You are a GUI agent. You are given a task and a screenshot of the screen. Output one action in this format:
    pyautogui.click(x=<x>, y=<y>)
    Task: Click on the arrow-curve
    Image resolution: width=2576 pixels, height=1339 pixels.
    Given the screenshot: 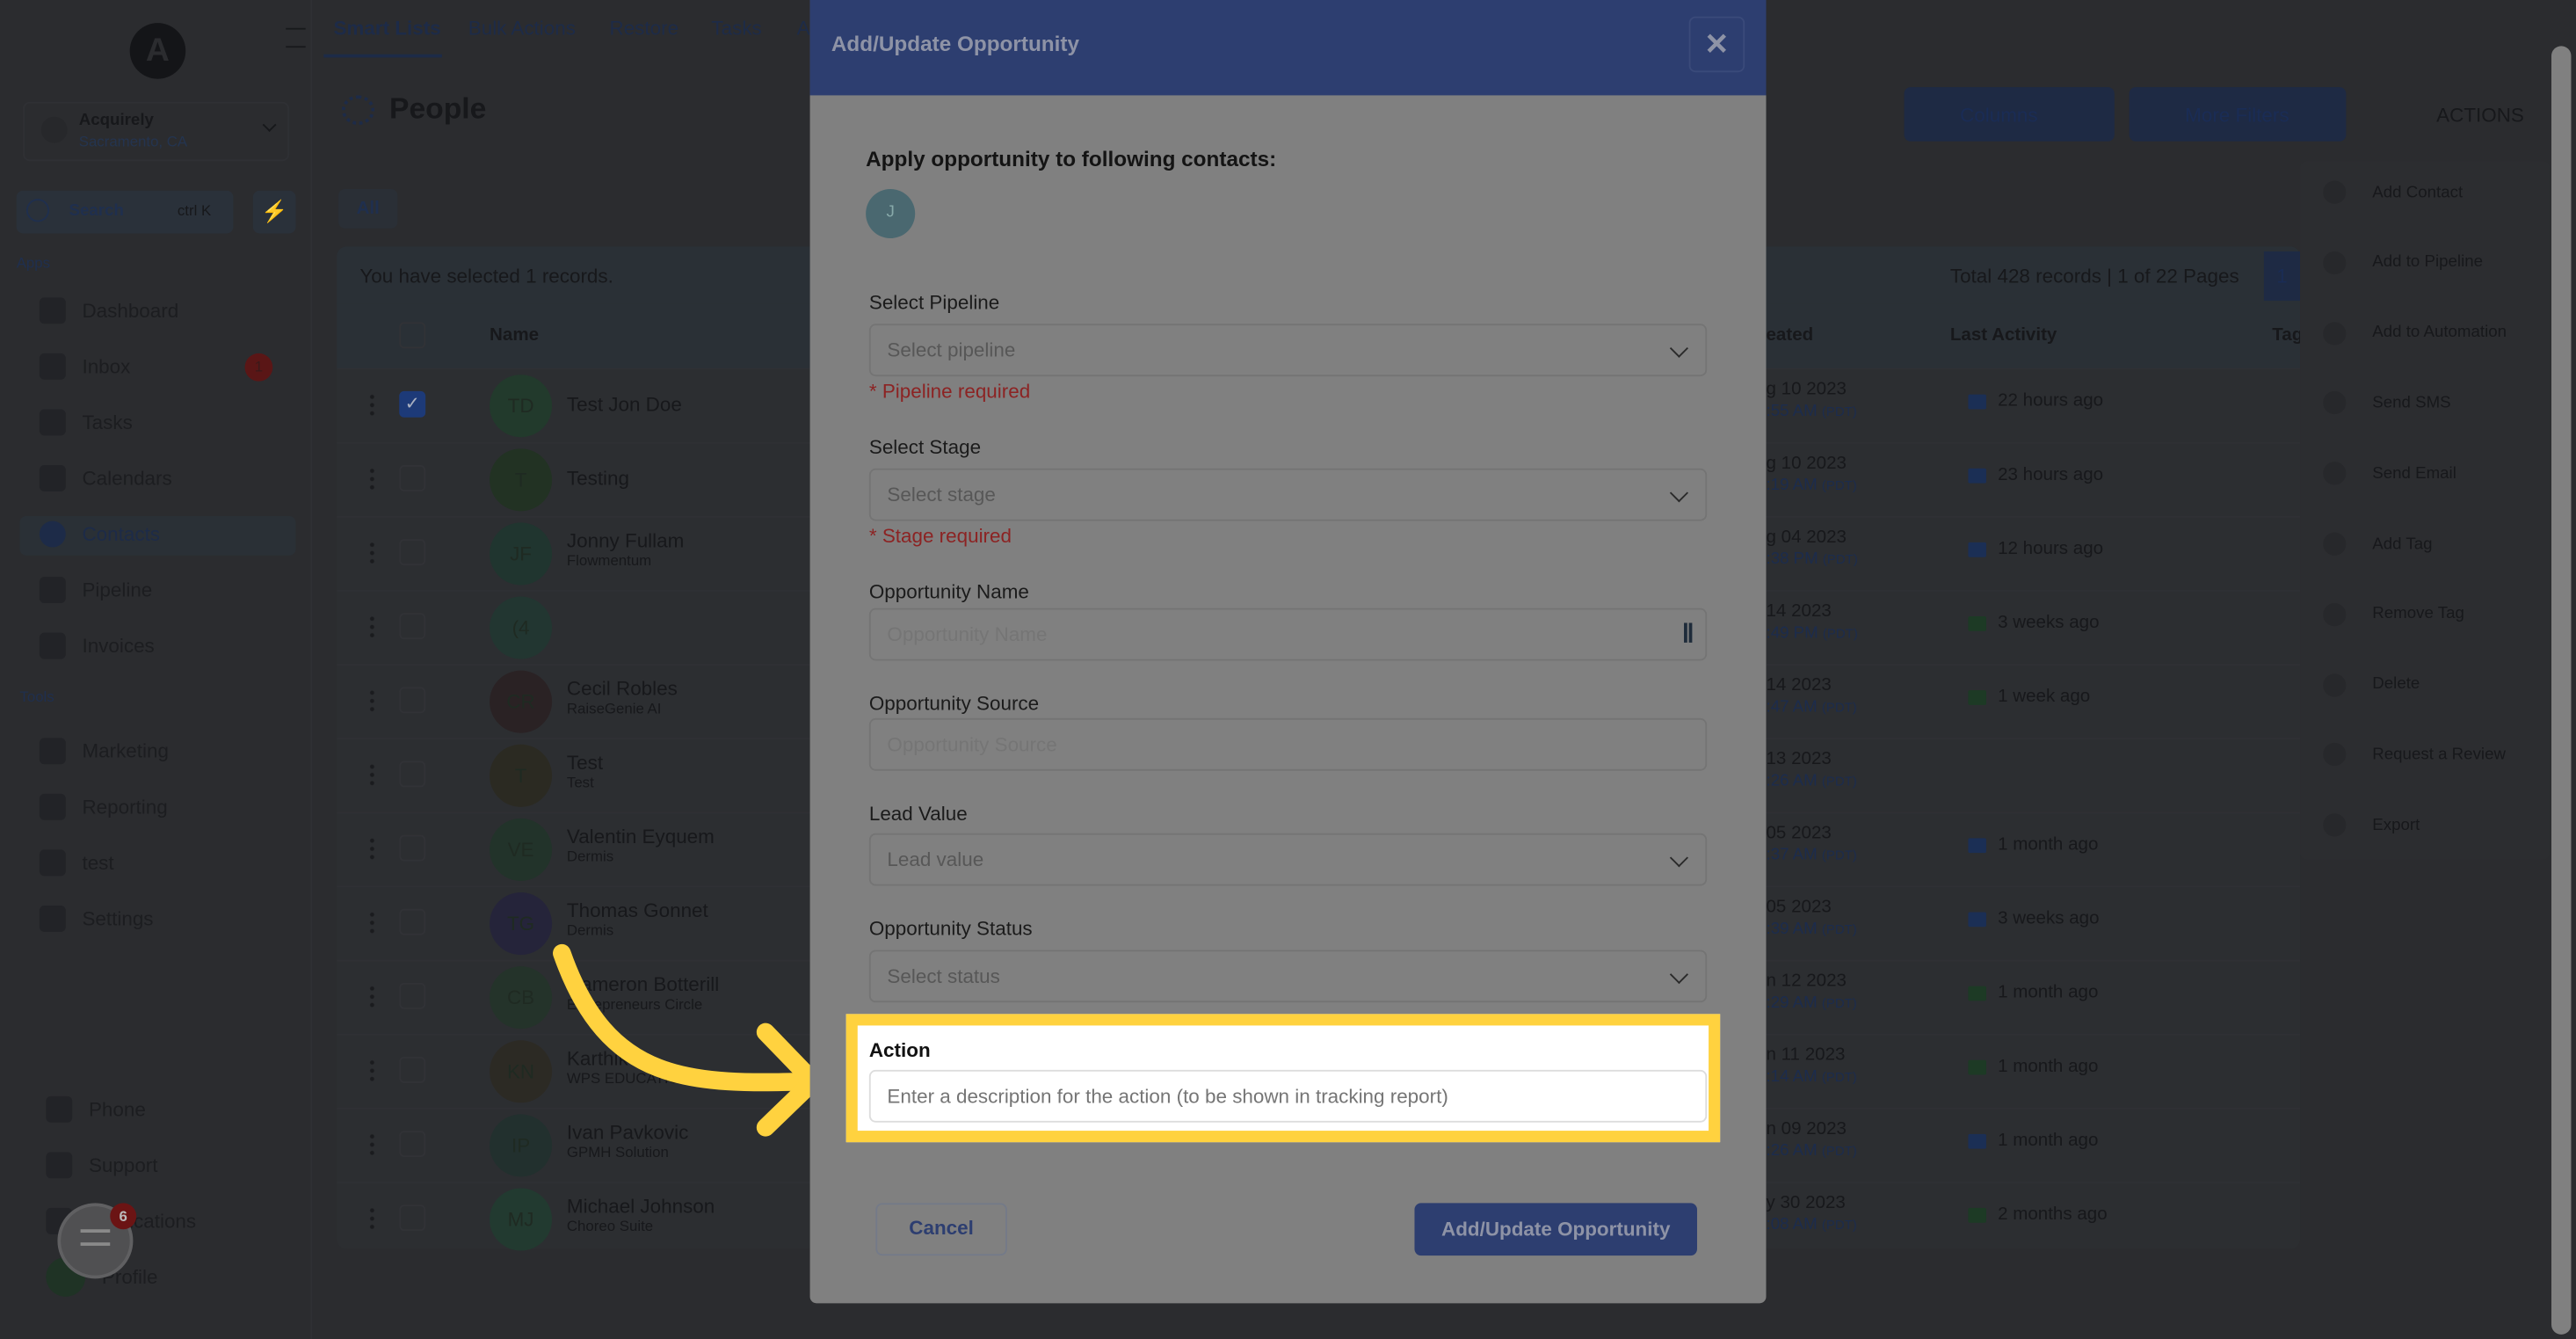 What is the action you would take?
    pyautogui.click(x=687, y=1018)
    